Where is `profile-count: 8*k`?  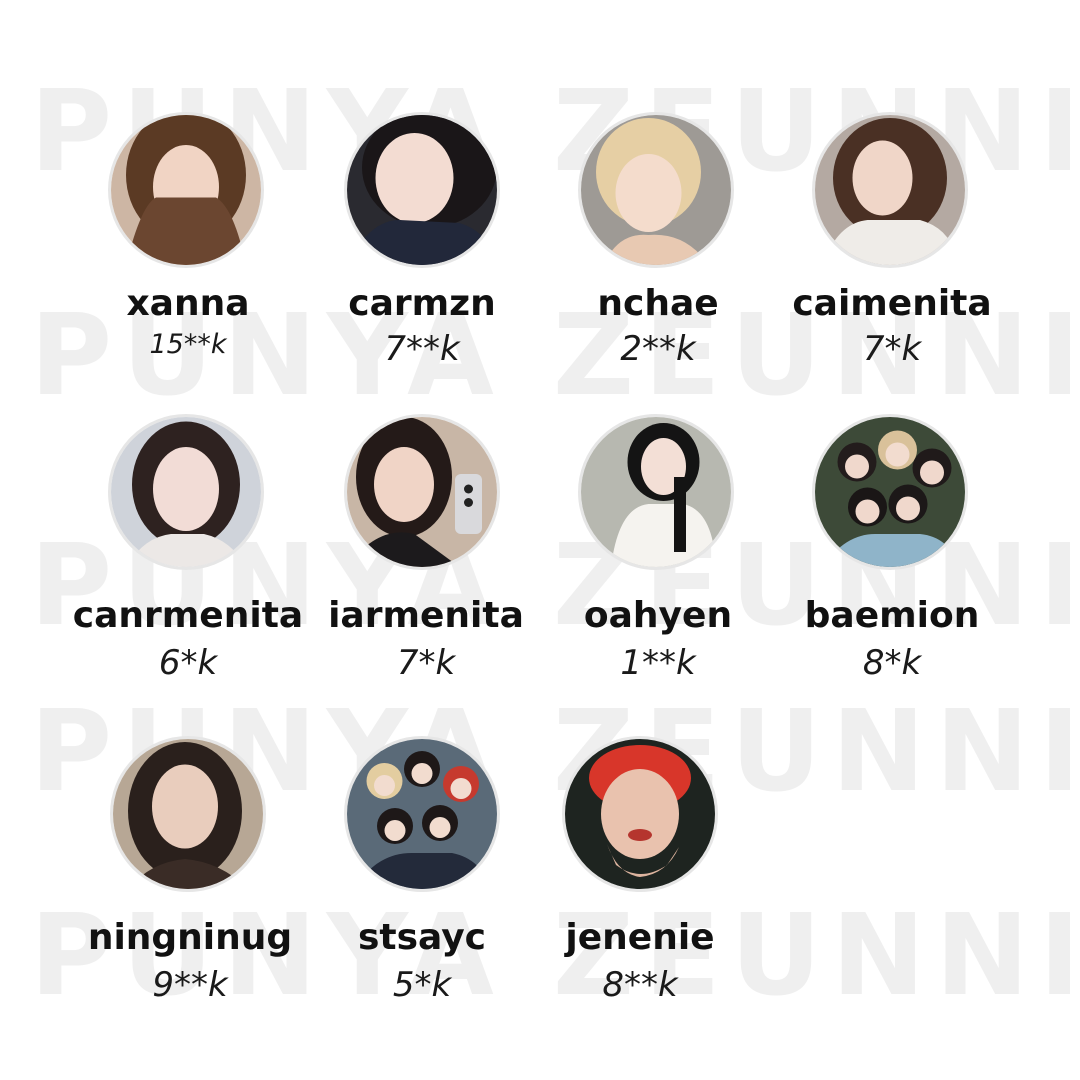 profile-count: 8*k is located at coordinates (892, 663).